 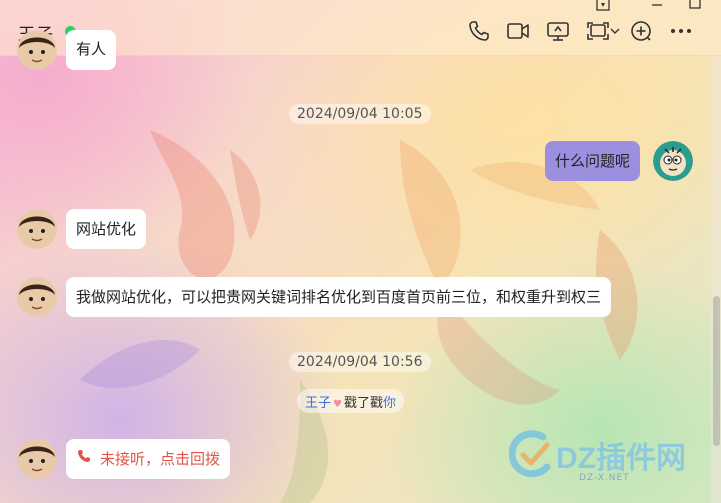 I want to click on self-avatar, so click(x=673, y=161).